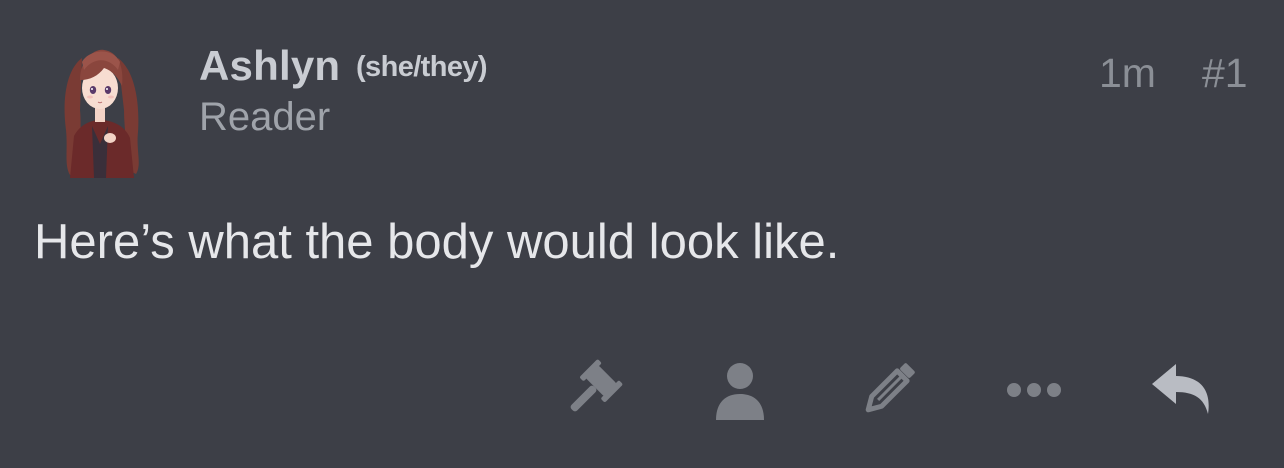 The height and width of the screenshot is (468, 1284). What do you see at coordinates (437, 242) in the screenshot?
I see `post-body: Here’s what the body would look like.` at bounding box center [437, 242].